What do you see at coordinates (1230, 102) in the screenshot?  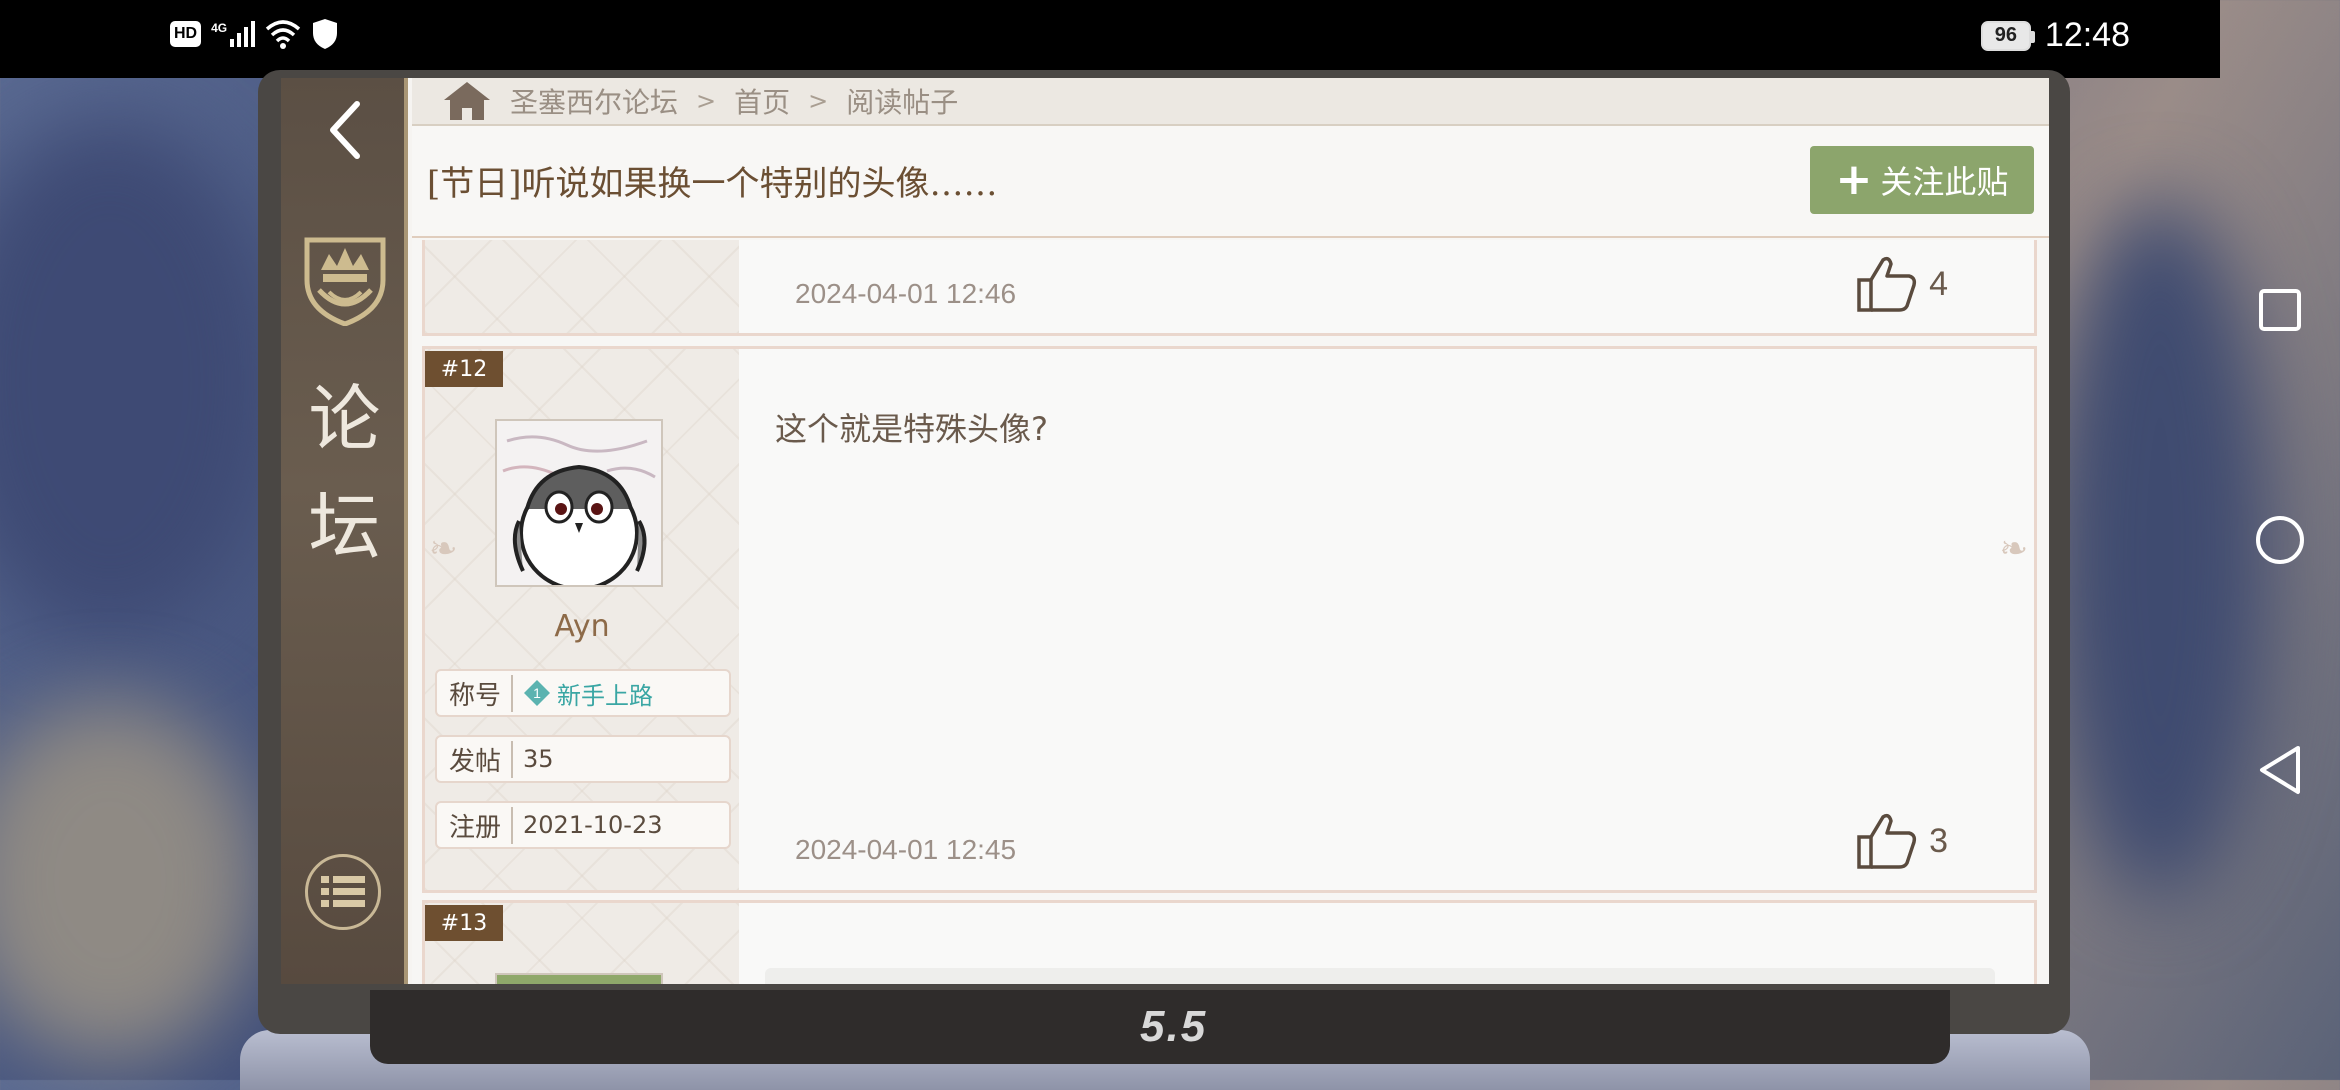 I see `breadcrumb: 圣塞西尔论坛 > 首页 > 阅读帖子` at bounding box center [1230, 102].